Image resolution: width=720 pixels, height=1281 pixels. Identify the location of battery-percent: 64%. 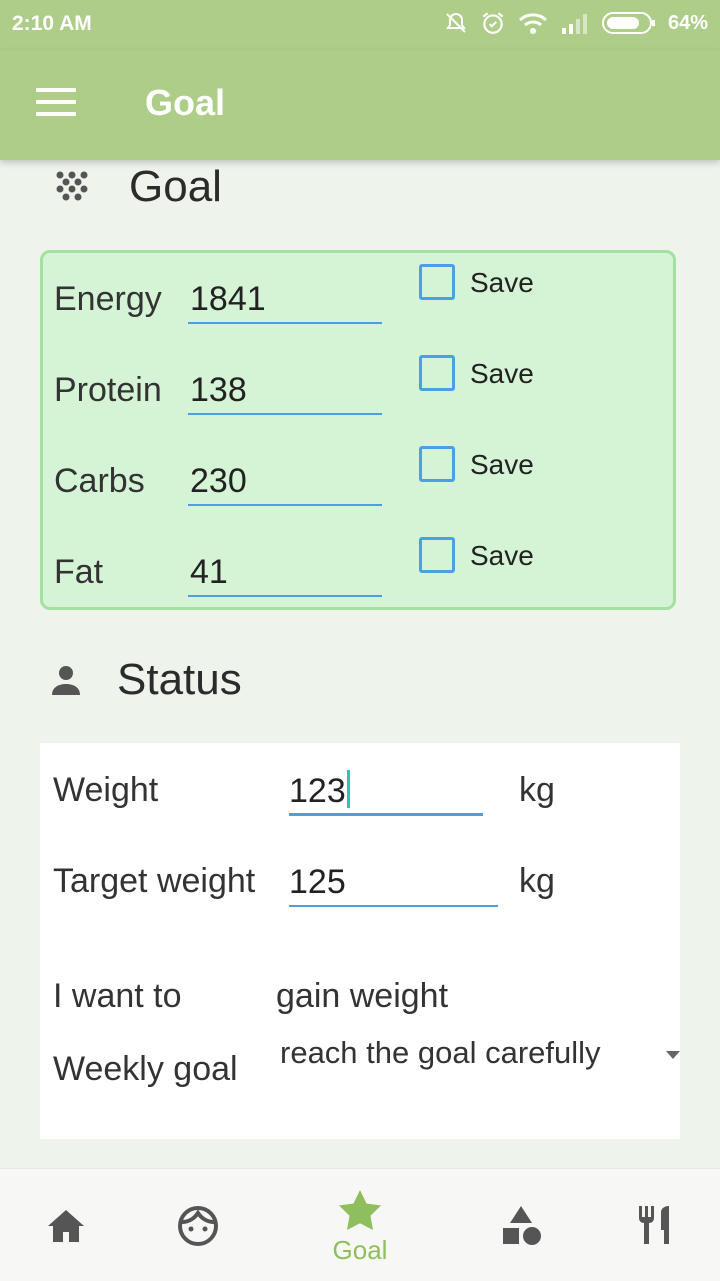
(687, 22).